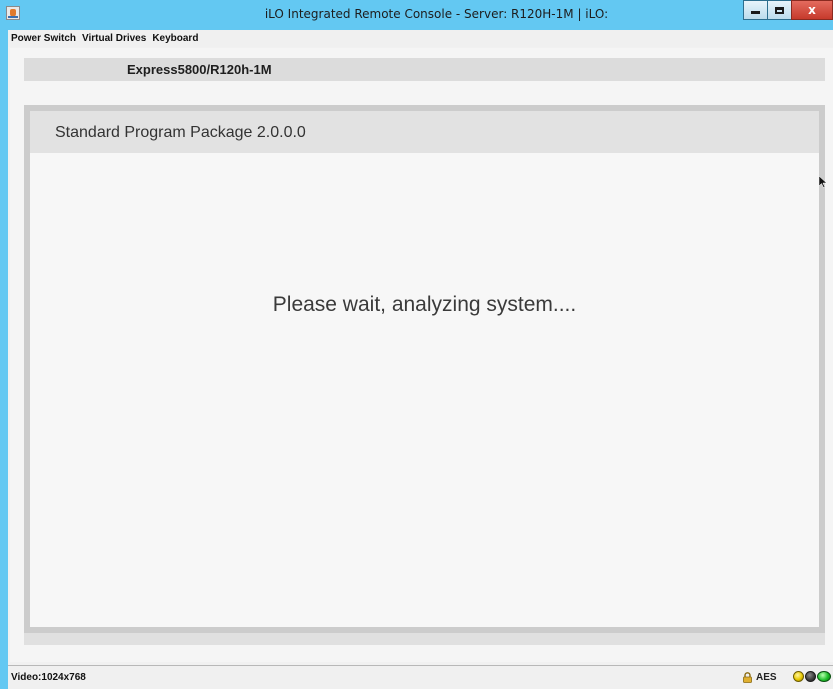 Image resolution: width=833 pixels, height=689 pixels. I want to click on close-button: x, so click(812, 10).